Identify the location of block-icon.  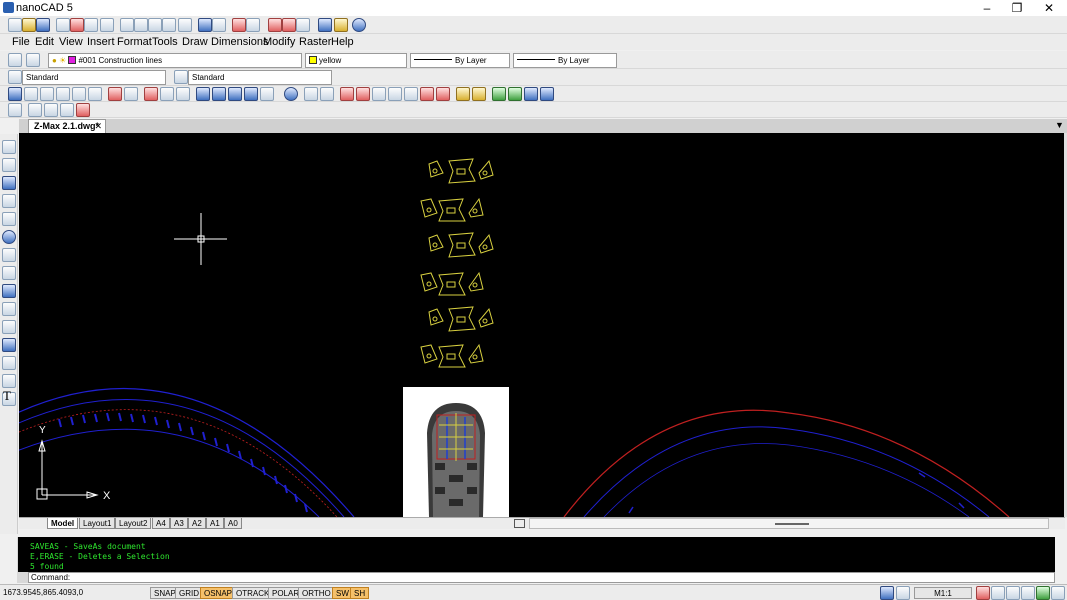
(9, 309).